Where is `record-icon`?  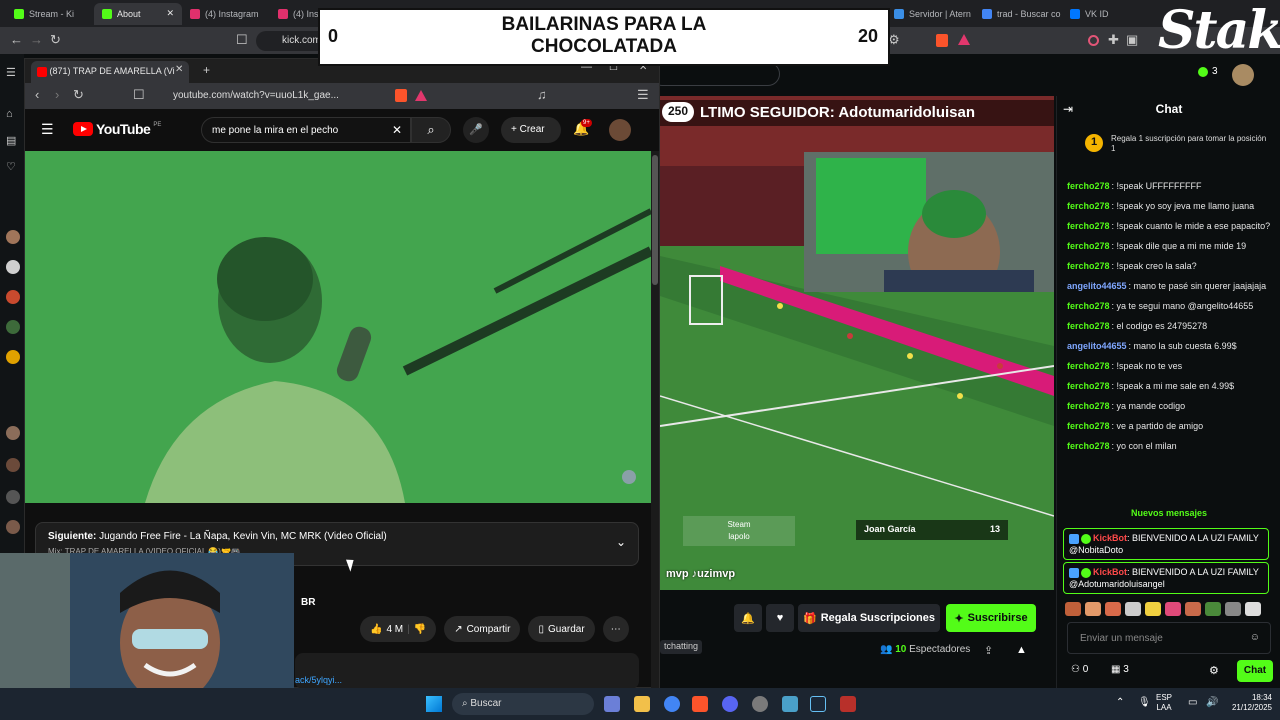 record-icon is located at coordinates (1093, 40).